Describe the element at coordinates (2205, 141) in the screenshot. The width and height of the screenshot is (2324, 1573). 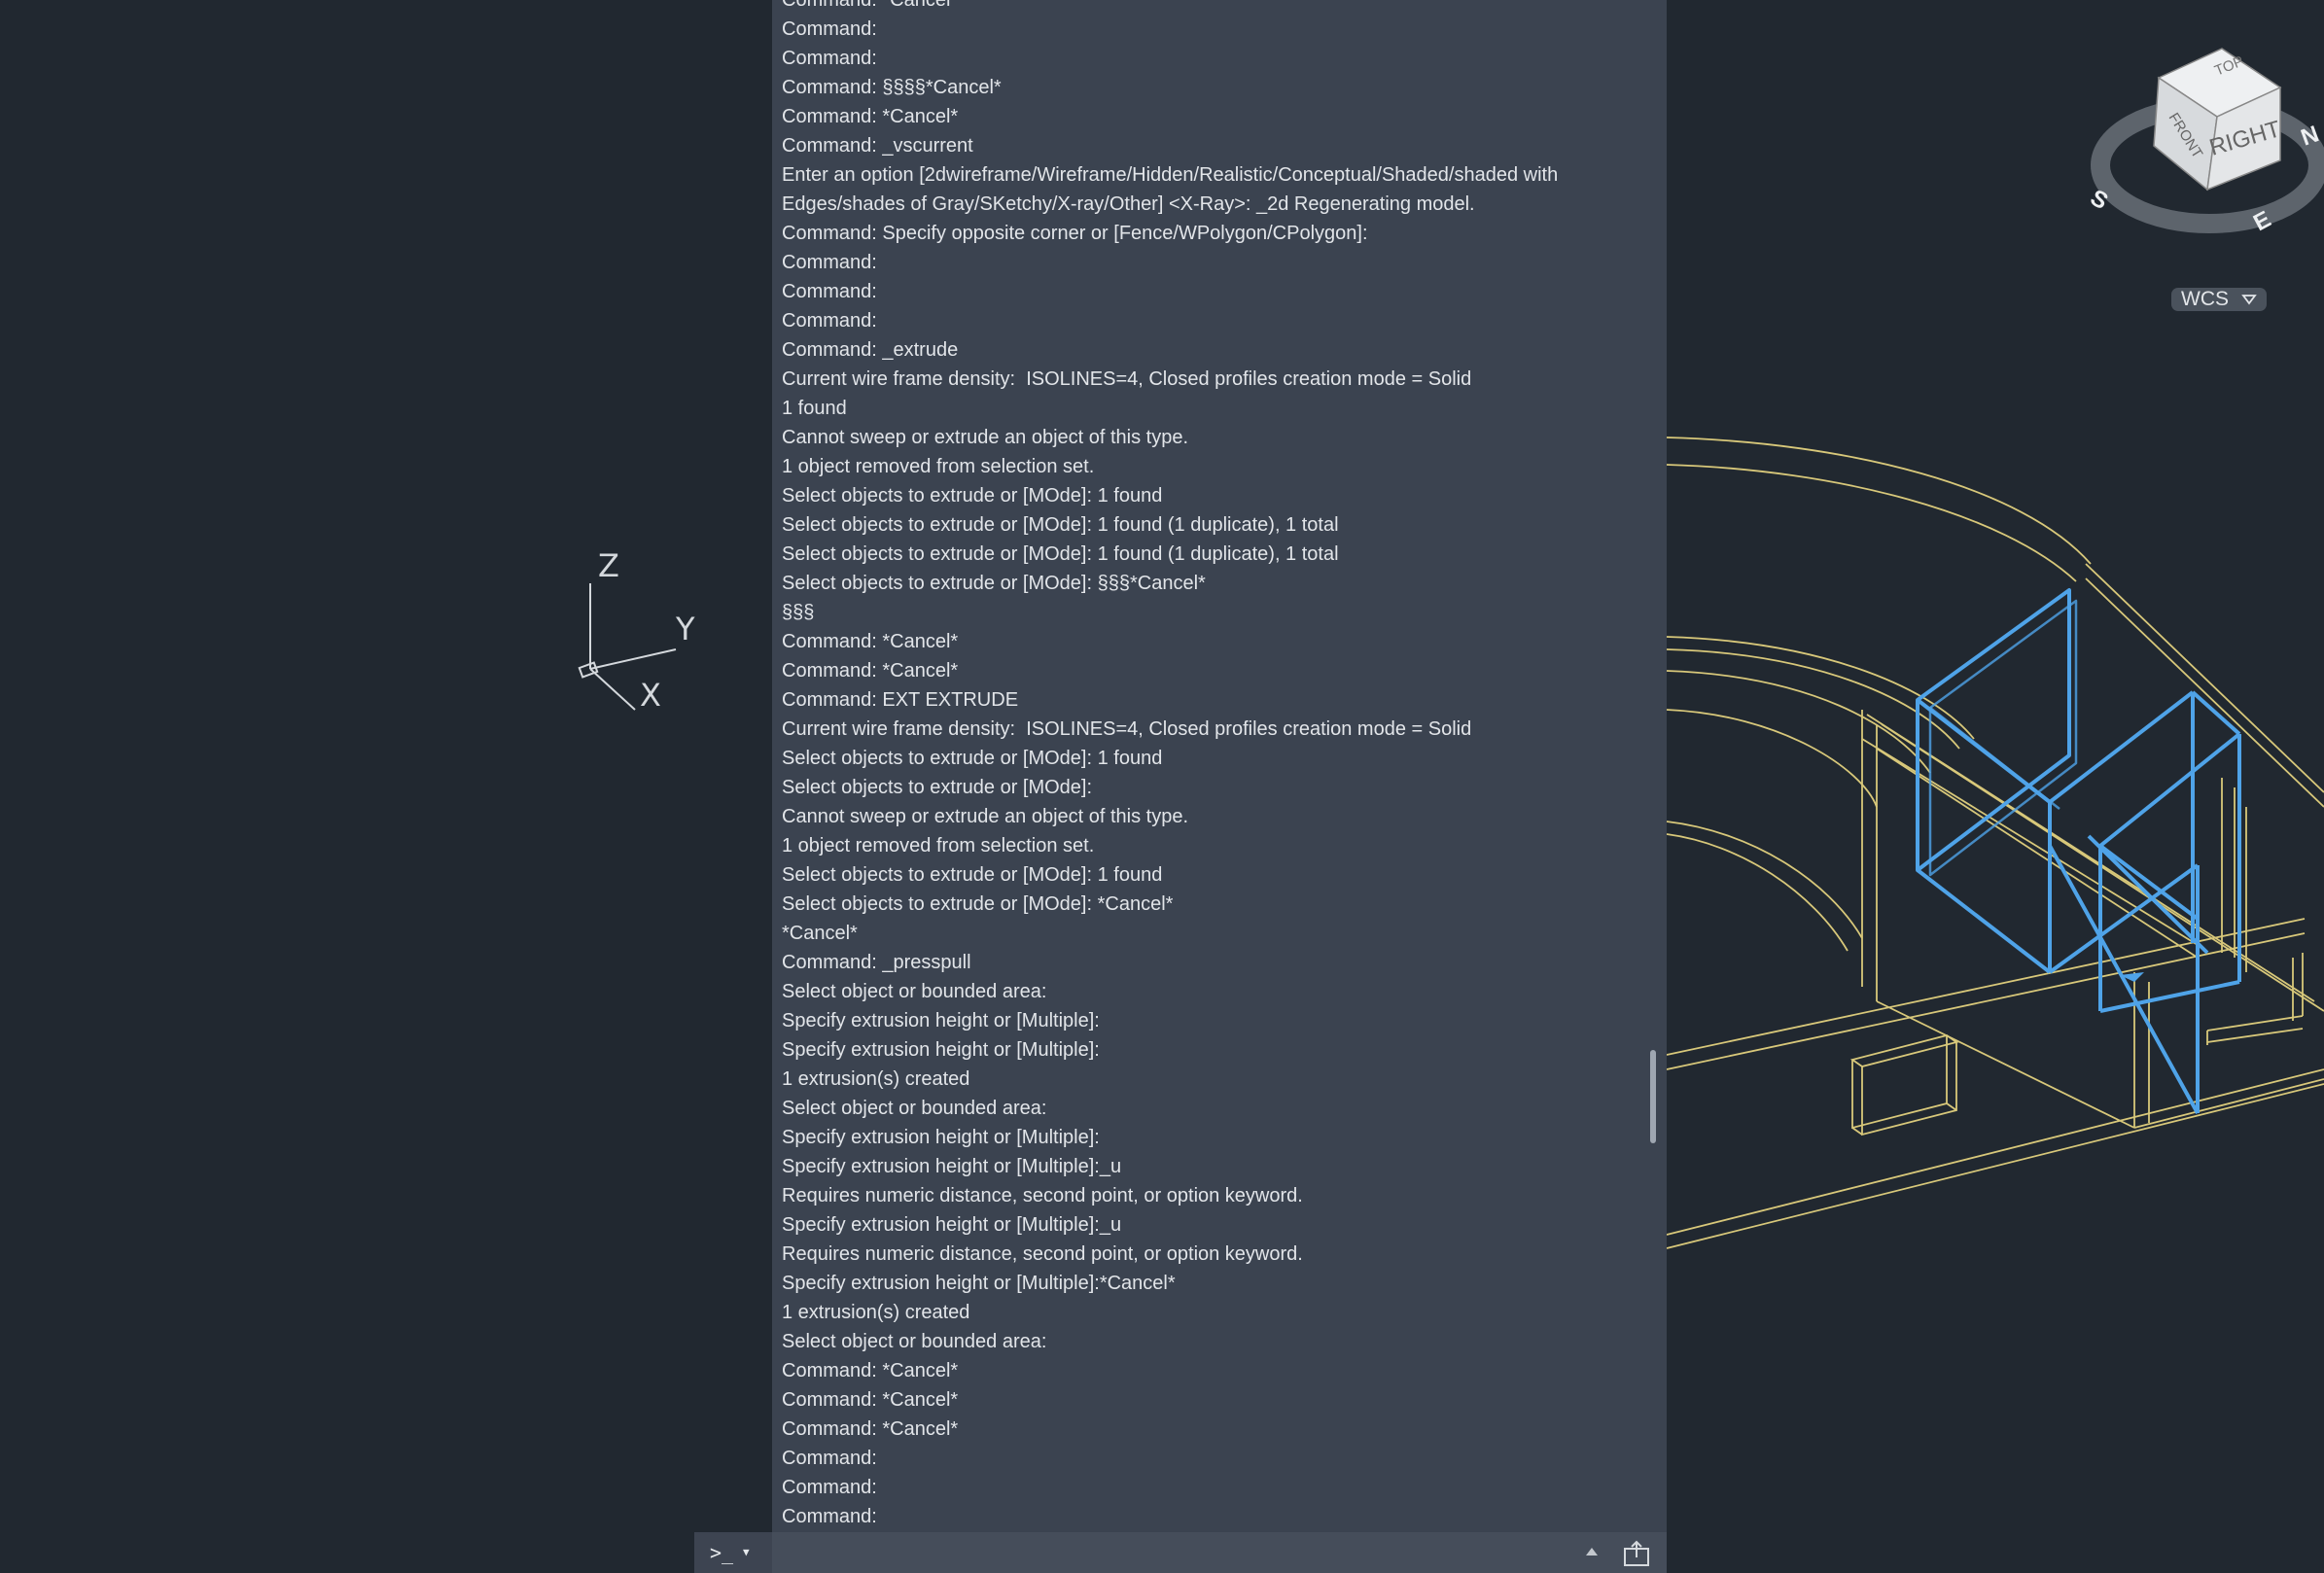
I see `viewcube: TOP FRONT RIGHT S E N` at that location.